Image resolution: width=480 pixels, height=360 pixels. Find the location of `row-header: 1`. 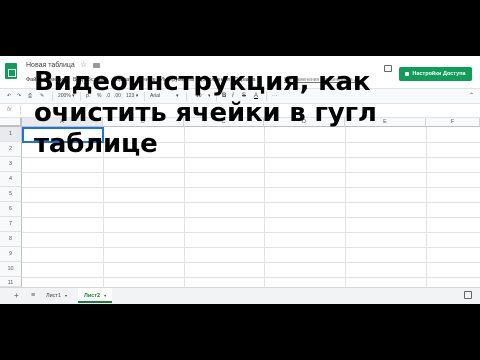

row-header: 1 is located at coordinates (11, 134).